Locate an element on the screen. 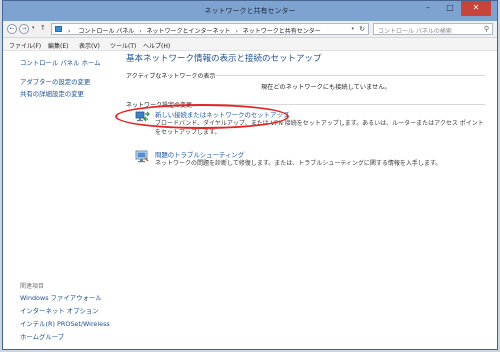 The image size is (500, 352). sidebar-item-internet-options: インターネット オプション is located at coordinates (59, 310).